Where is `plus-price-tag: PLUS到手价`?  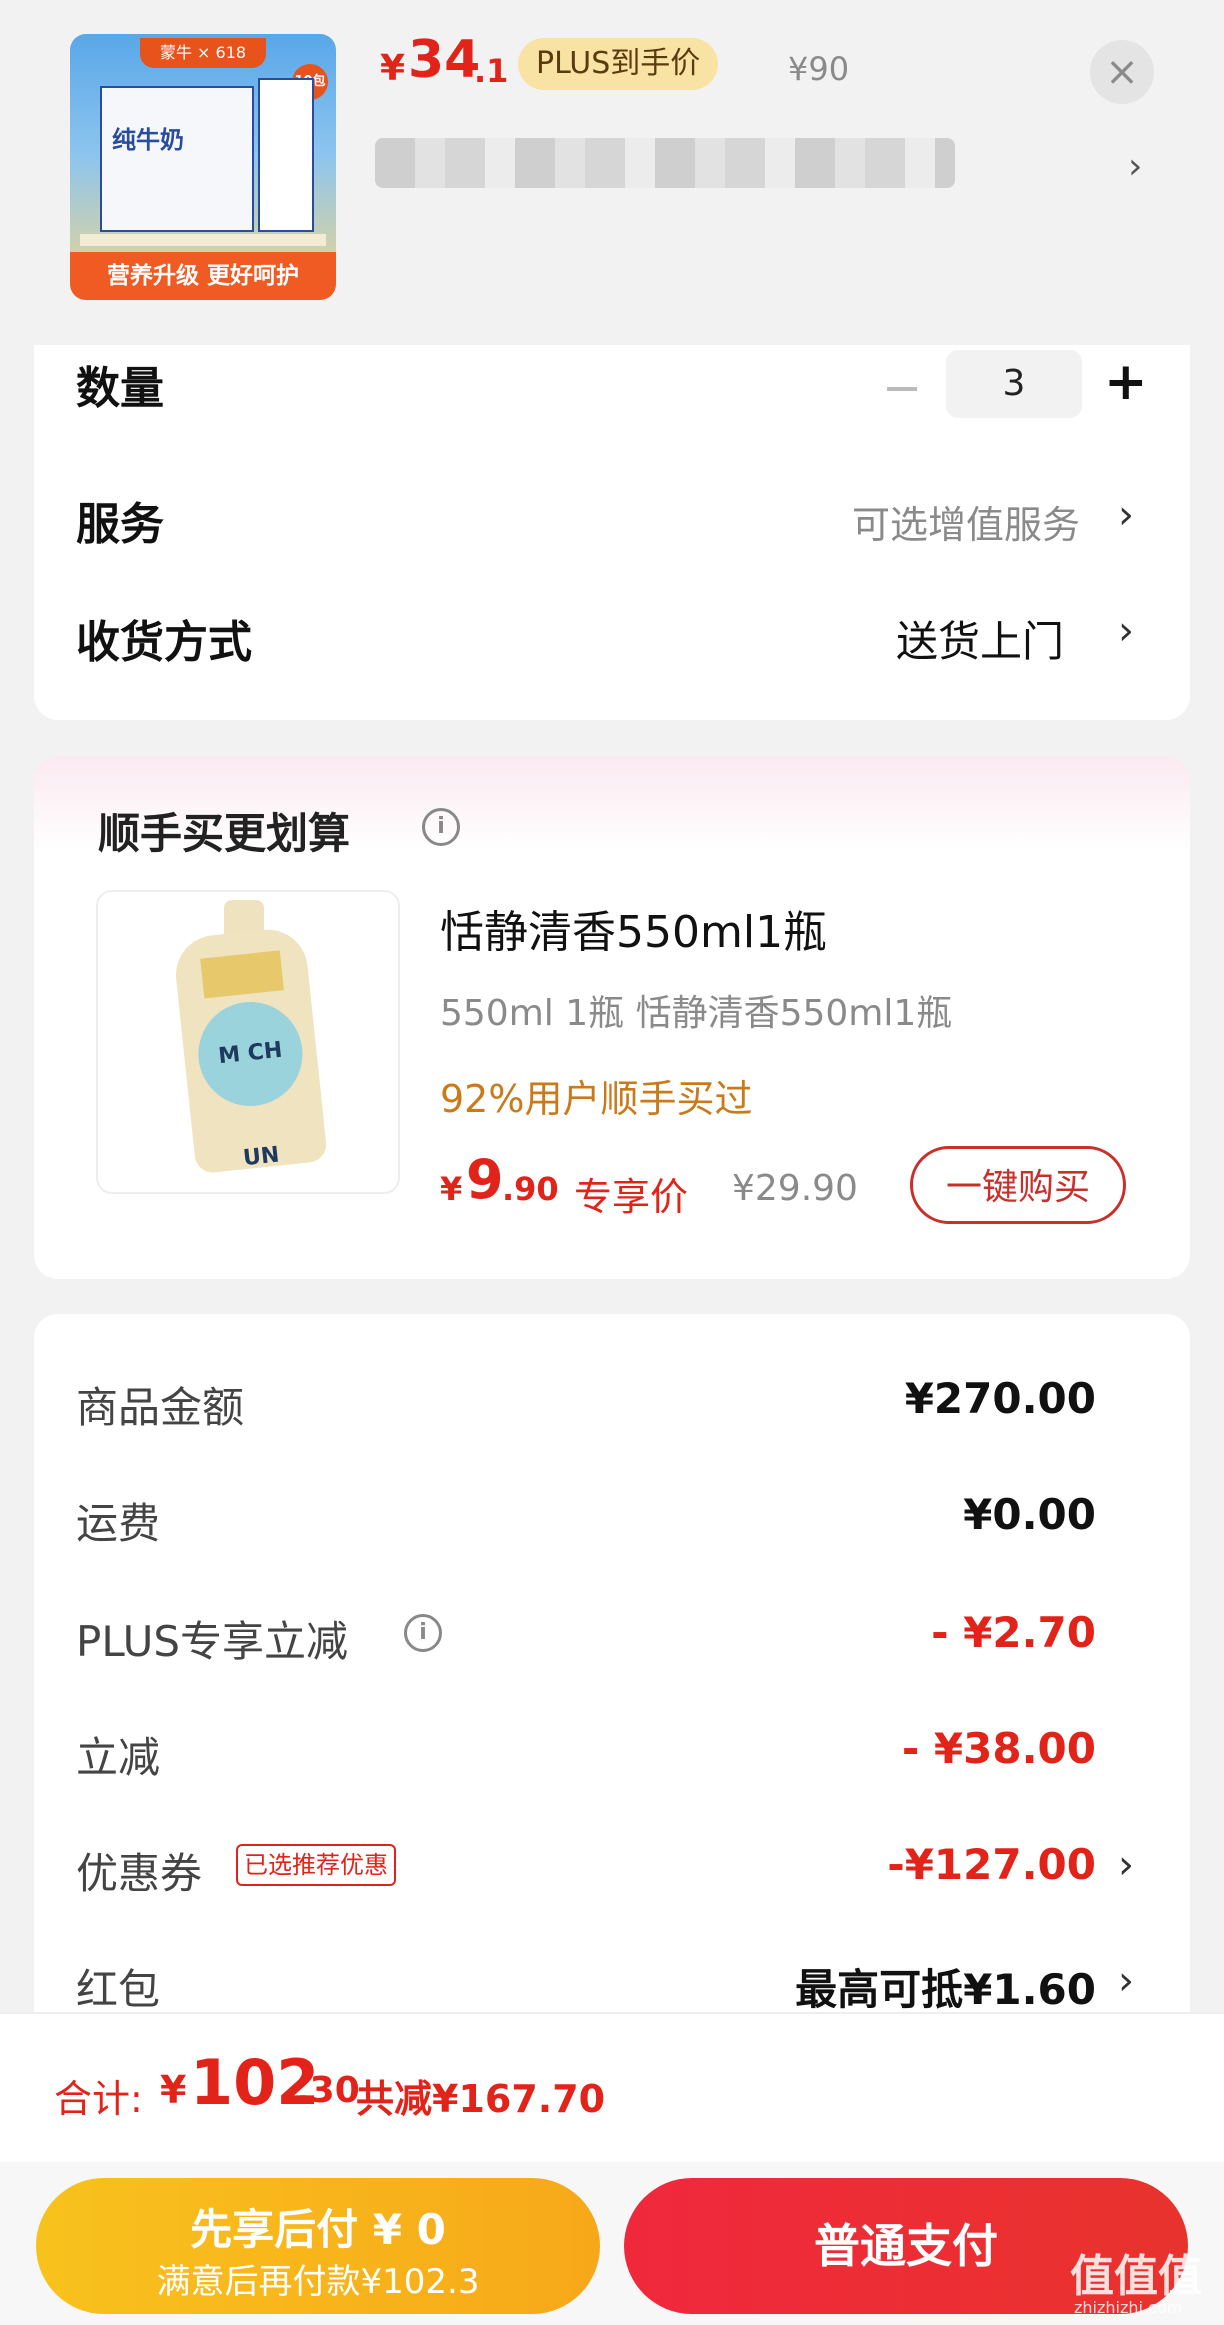
plus-price-tag: PLUS到手价 is located at coordinates (618, 64).